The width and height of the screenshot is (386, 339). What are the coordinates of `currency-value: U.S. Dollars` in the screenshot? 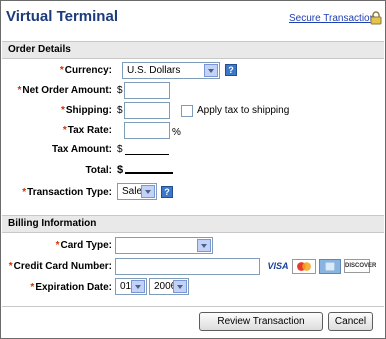 It's located at (154, 70).